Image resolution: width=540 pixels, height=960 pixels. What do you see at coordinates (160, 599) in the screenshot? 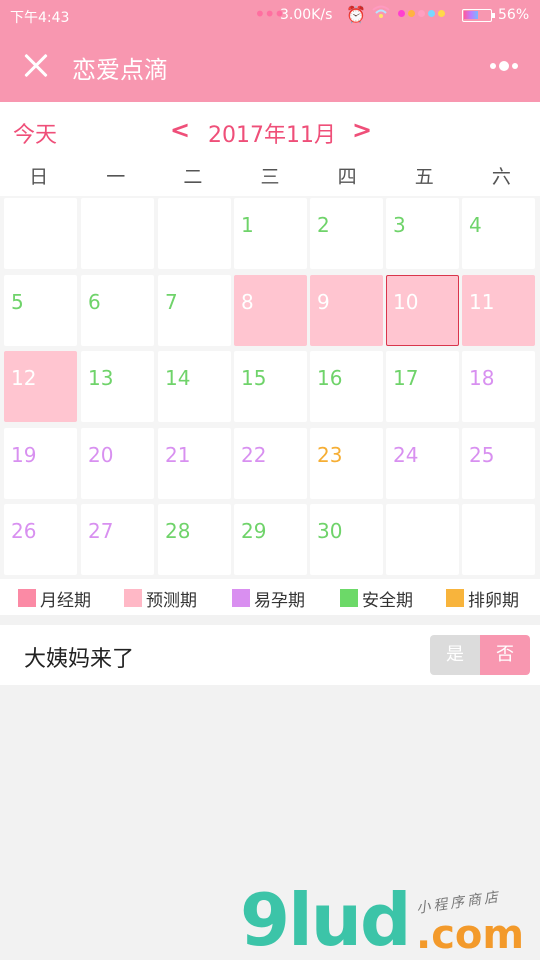
I see `legend-item: 预测期` at bounding box center [160, 599].